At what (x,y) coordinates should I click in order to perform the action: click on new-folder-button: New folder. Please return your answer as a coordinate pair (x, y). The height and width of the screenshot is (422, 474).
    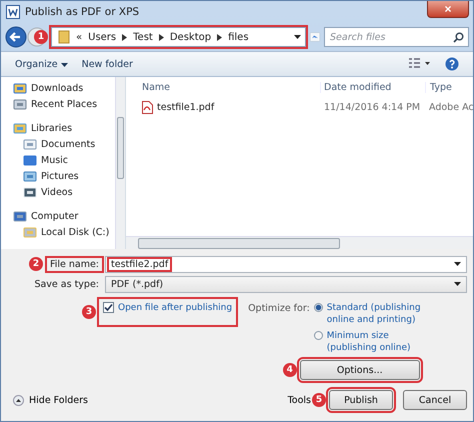
    Looking at the image, I should click on (107, 64).